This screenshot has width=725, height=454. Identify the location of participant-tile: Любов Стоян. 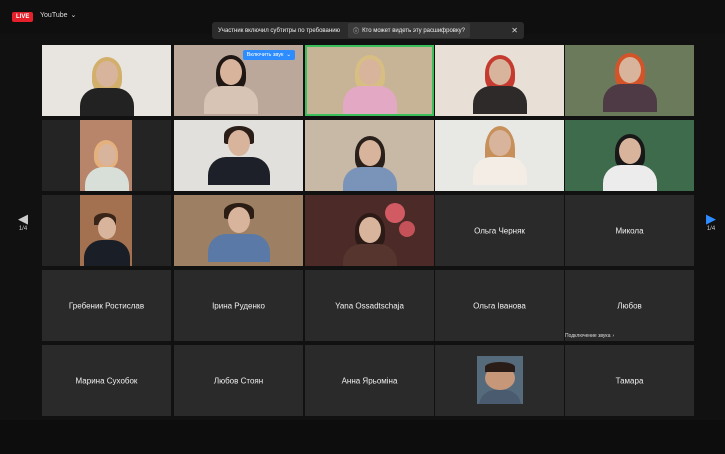
(238, 380).